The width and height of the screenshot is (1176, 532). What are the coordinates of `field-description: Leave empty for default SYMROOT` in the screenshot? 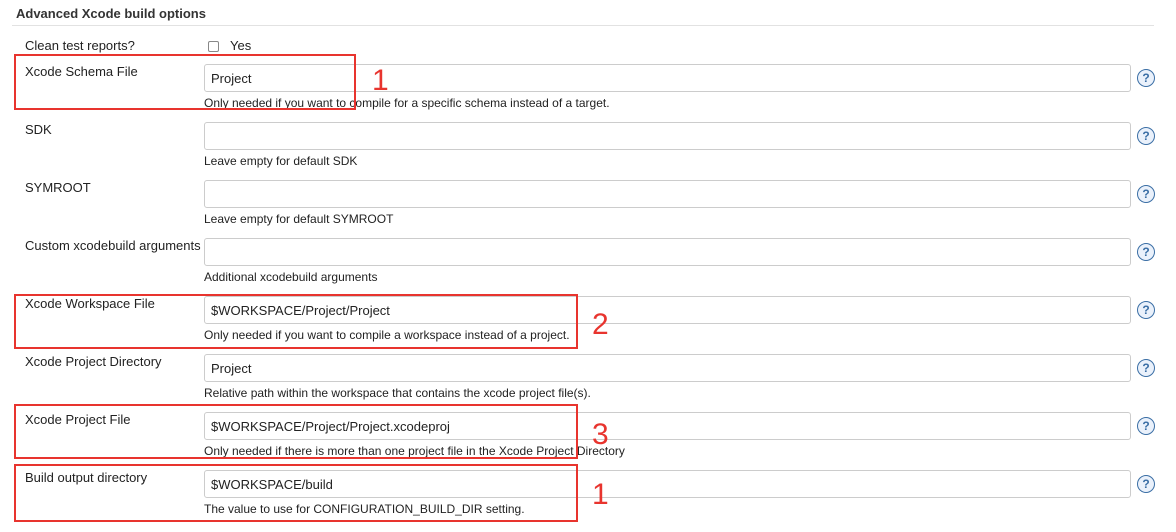 It's located at (299, 219).